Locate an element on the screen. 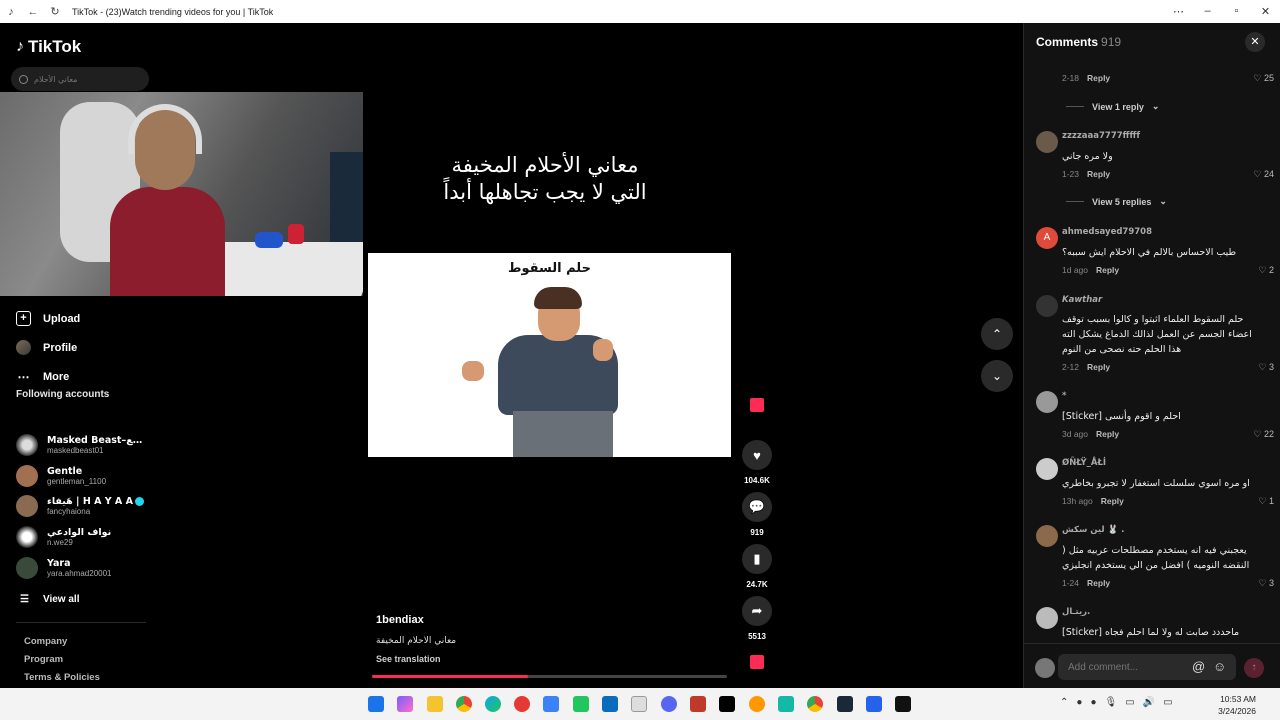 This screenshot has width=1280, height=720. comment-username: ريتـال. is located at coordinates (1076, 612).